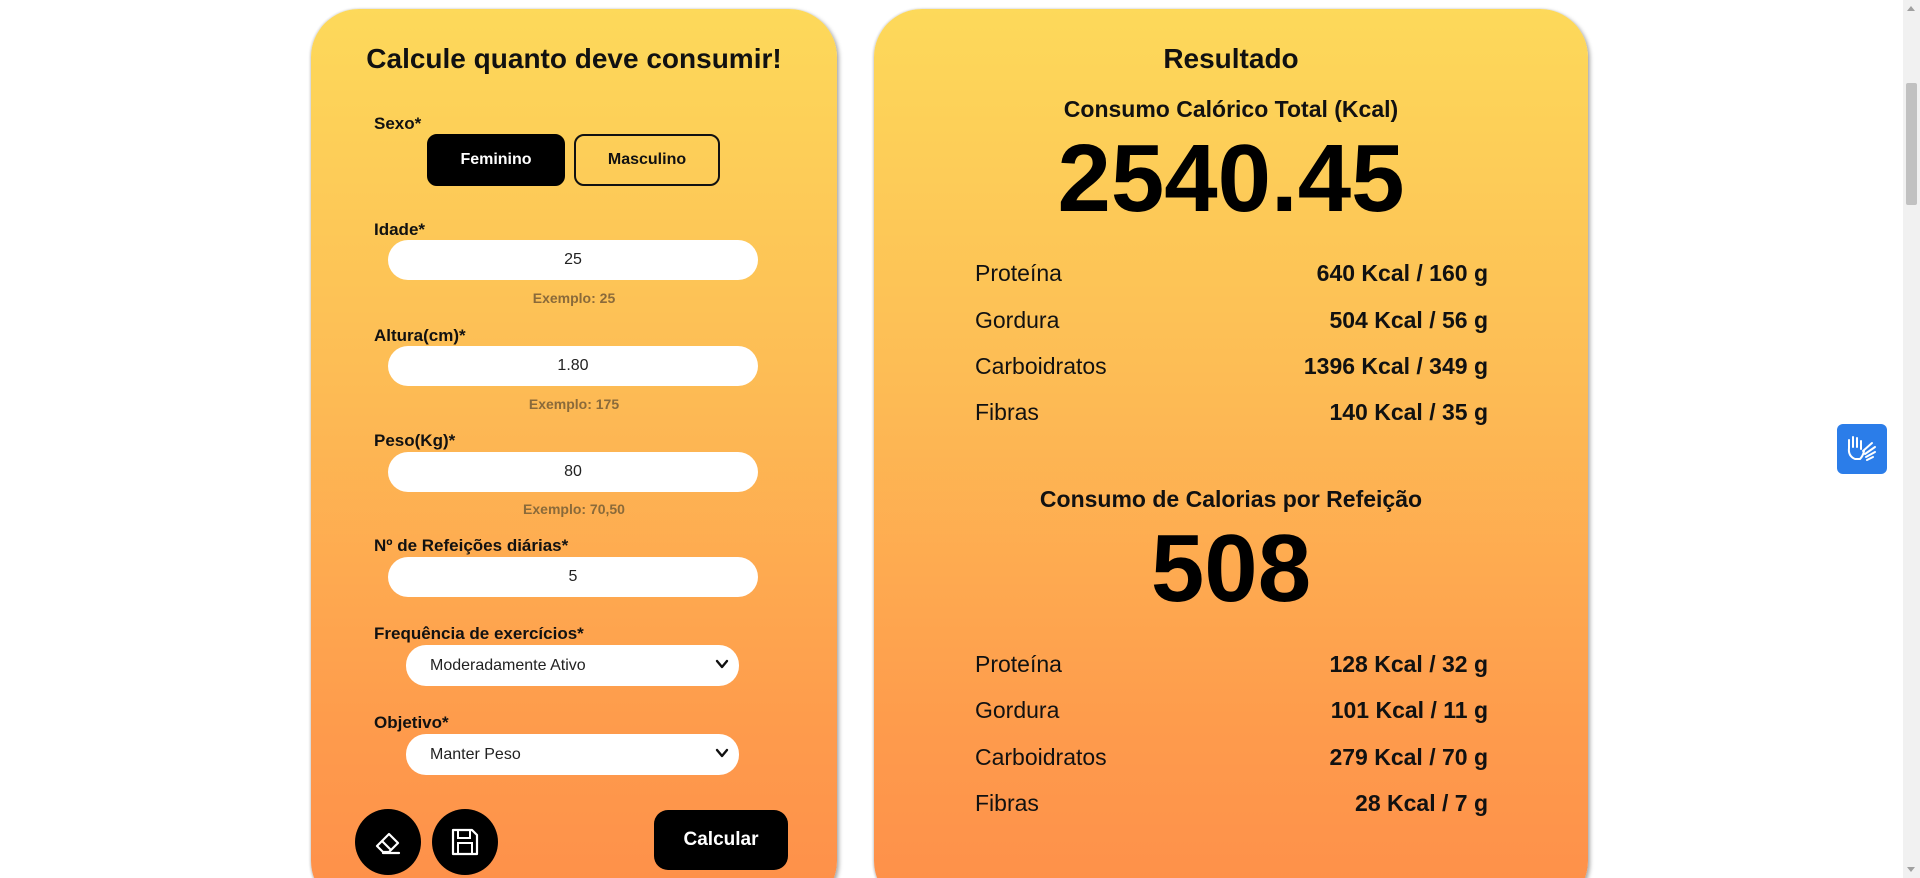 The width and height of the screenshot is (1920, 878). I want to click on meals-label: Nº de Refeições diárias*, so click(471, 545).